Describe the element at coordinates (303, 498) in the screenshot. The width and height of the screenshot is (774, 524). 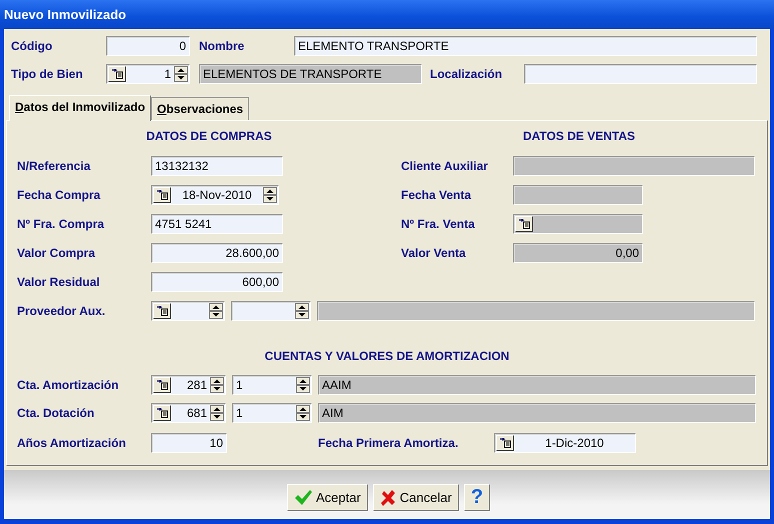
I see `checkmark-icon` at that location.